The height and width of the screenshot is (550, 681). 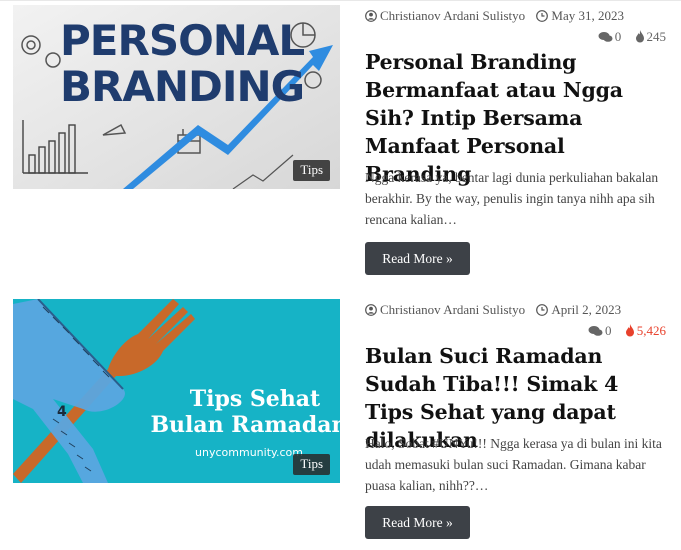 I want to click on post-date: April 2, 2023, so click(x=586, y=309).